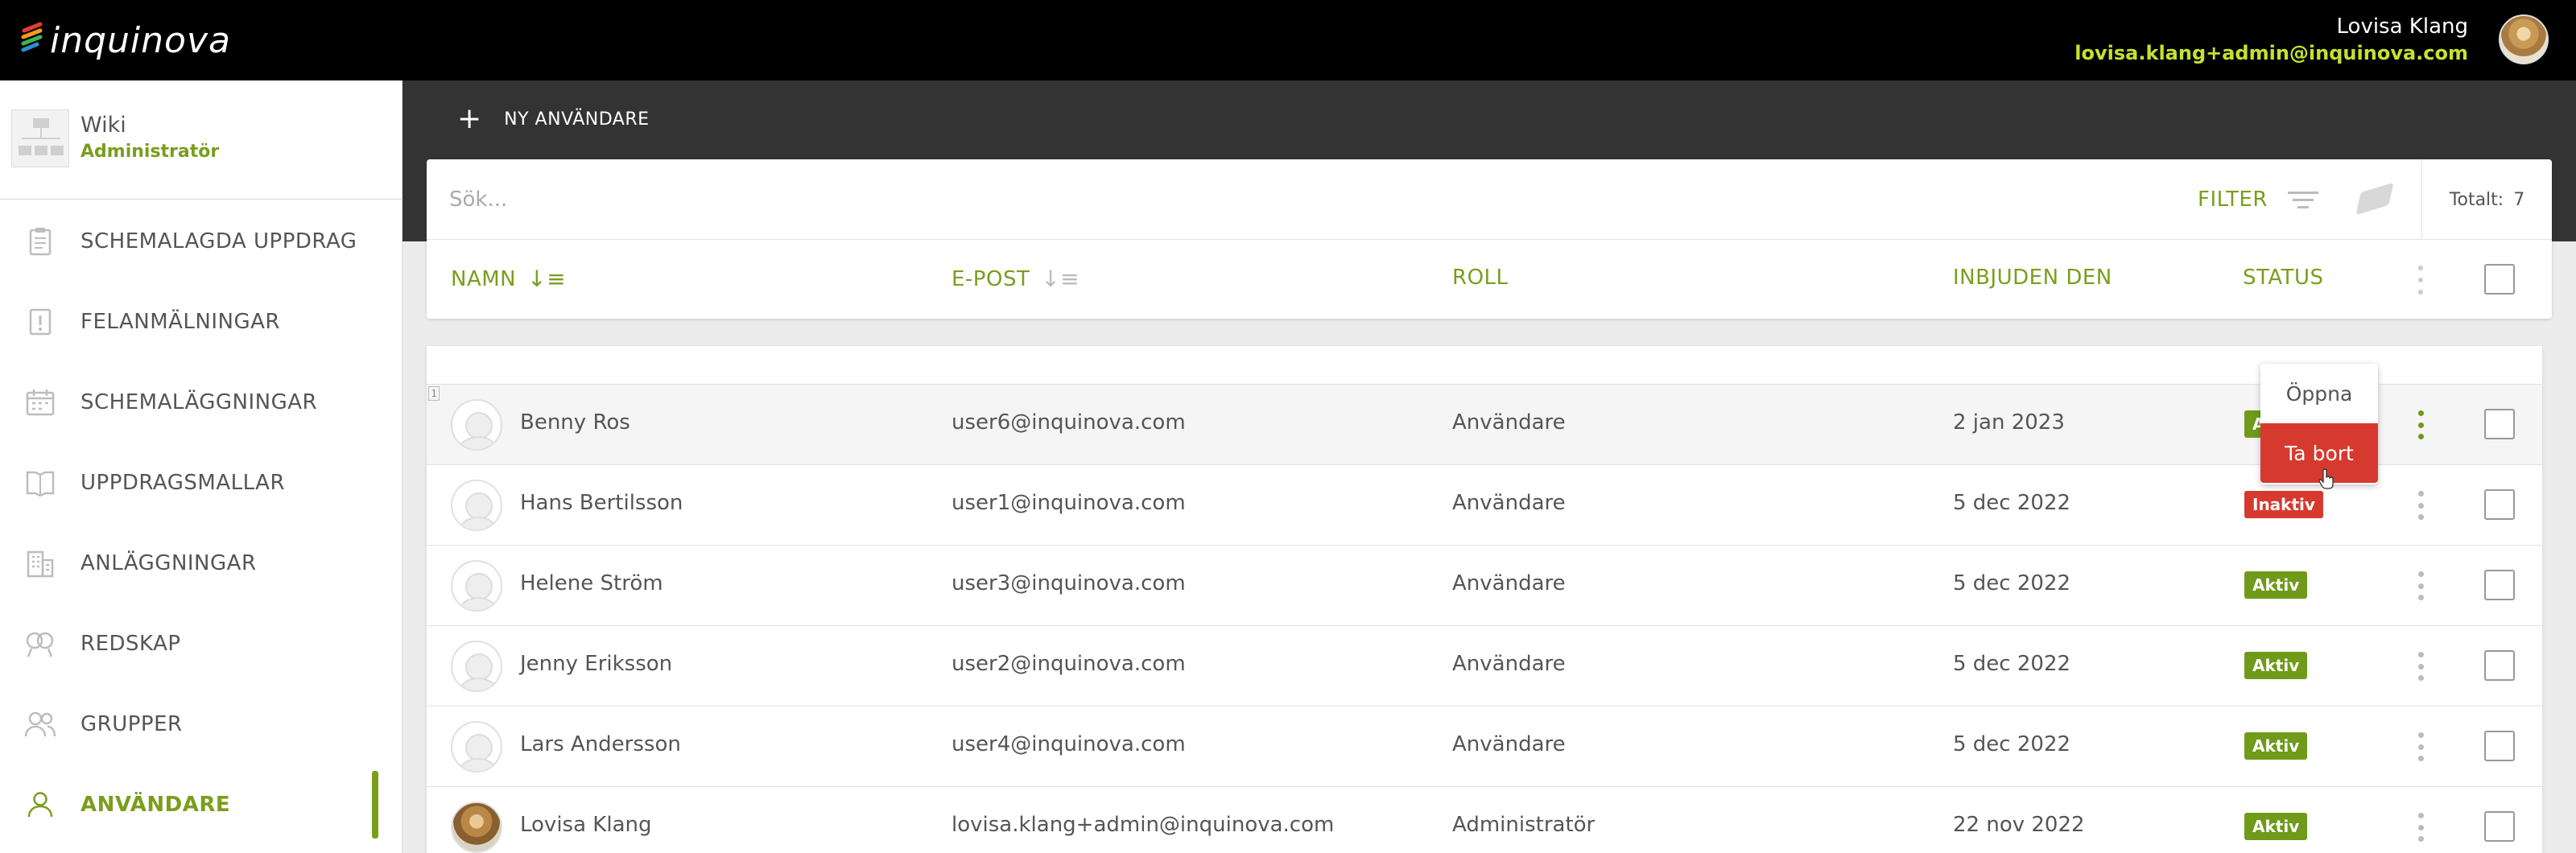  I want to click on user-name: Lars Andersson, so click(600, 744).